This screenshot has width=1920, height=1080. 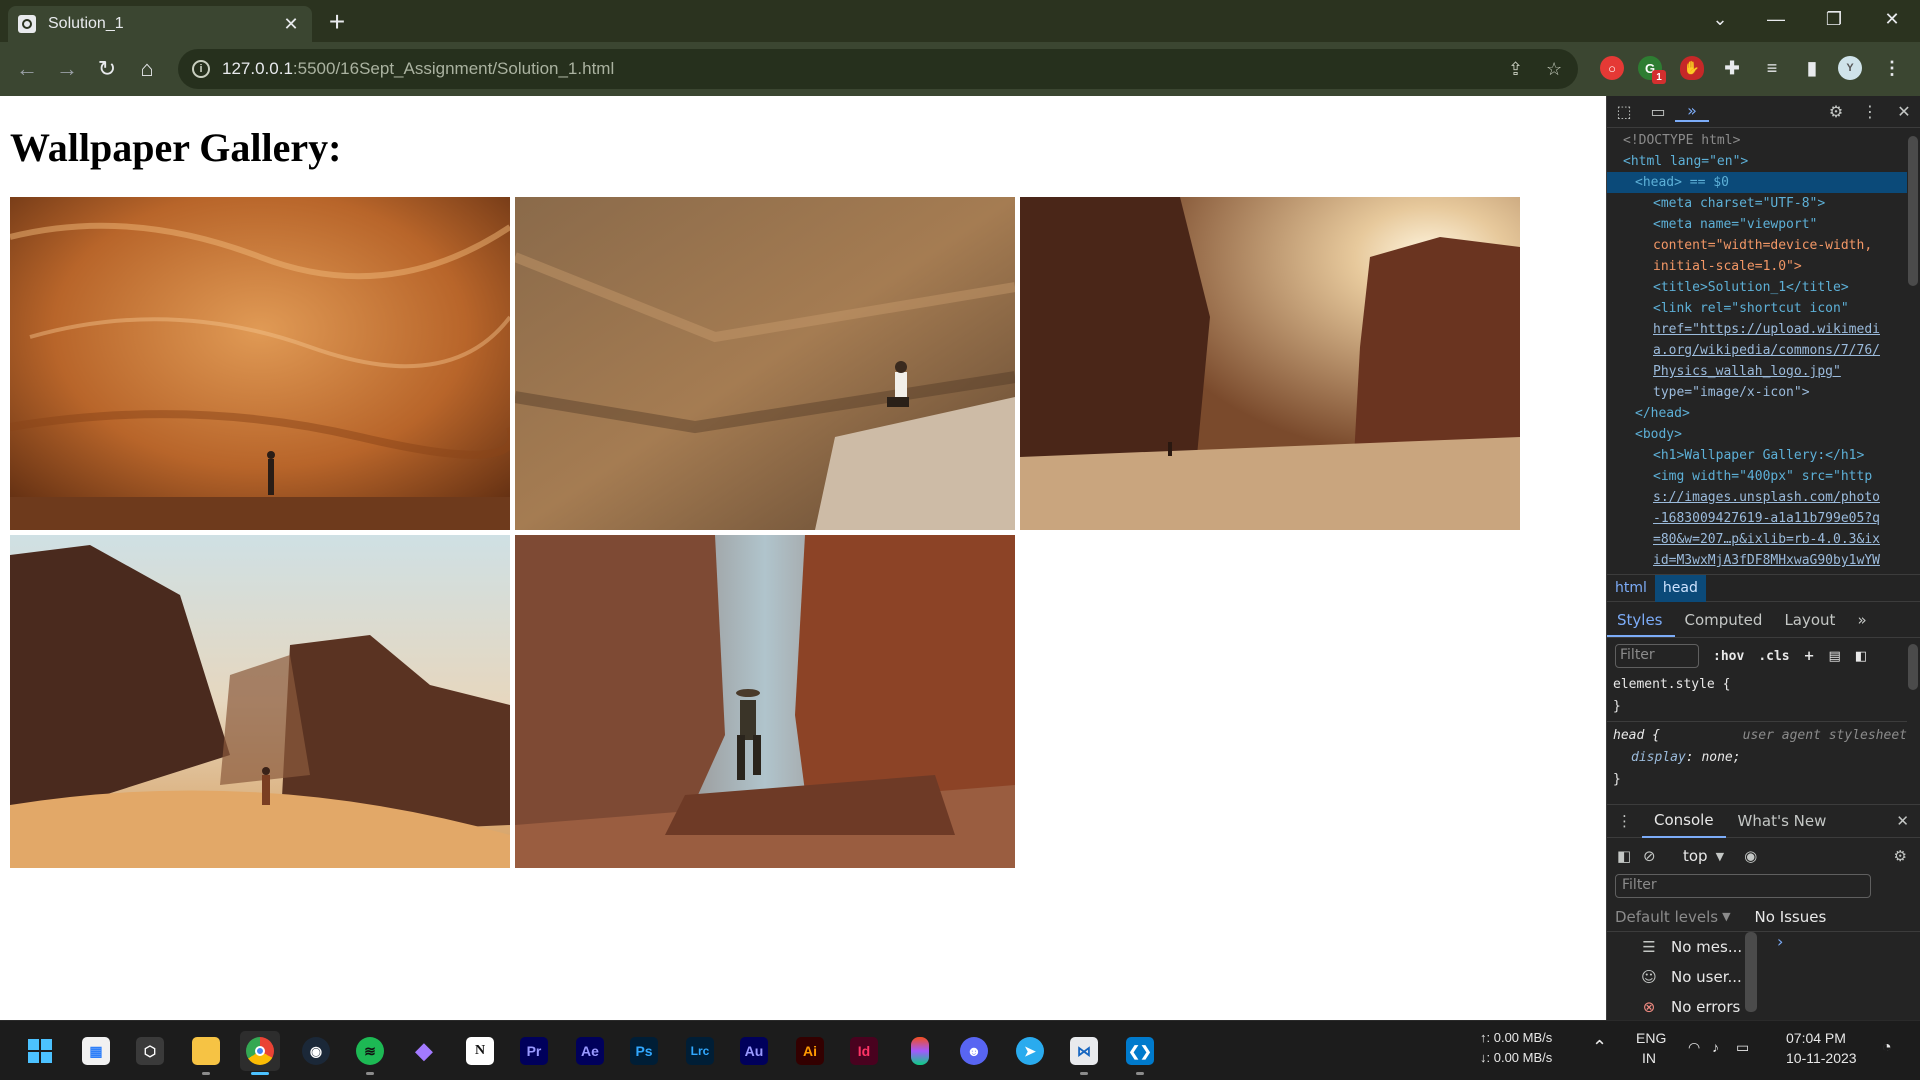 I want to click on dom-line: </head>, so click(x=1757, y=413).